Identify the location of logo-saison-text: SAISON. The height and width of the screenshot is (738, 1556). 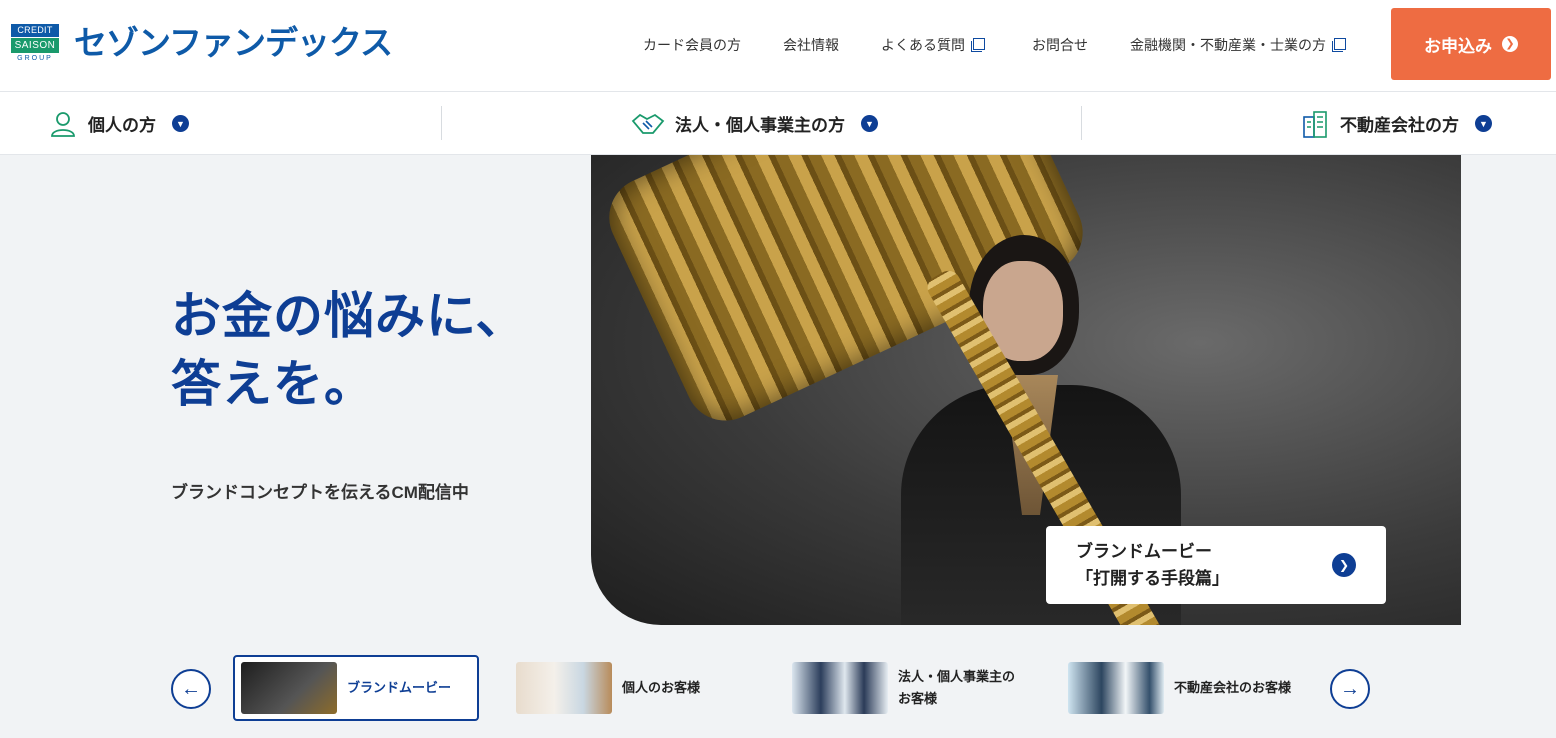
(35, 45).